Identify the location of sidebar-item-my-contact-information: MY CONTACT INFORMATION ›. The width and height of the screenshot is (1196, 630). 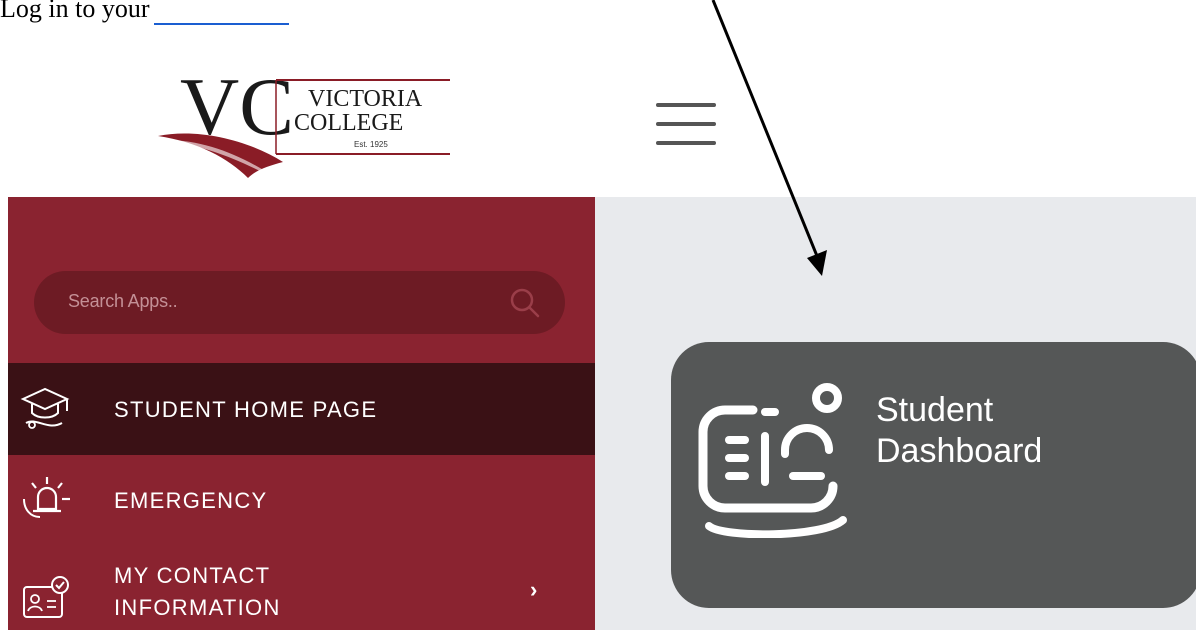
(301, 587).